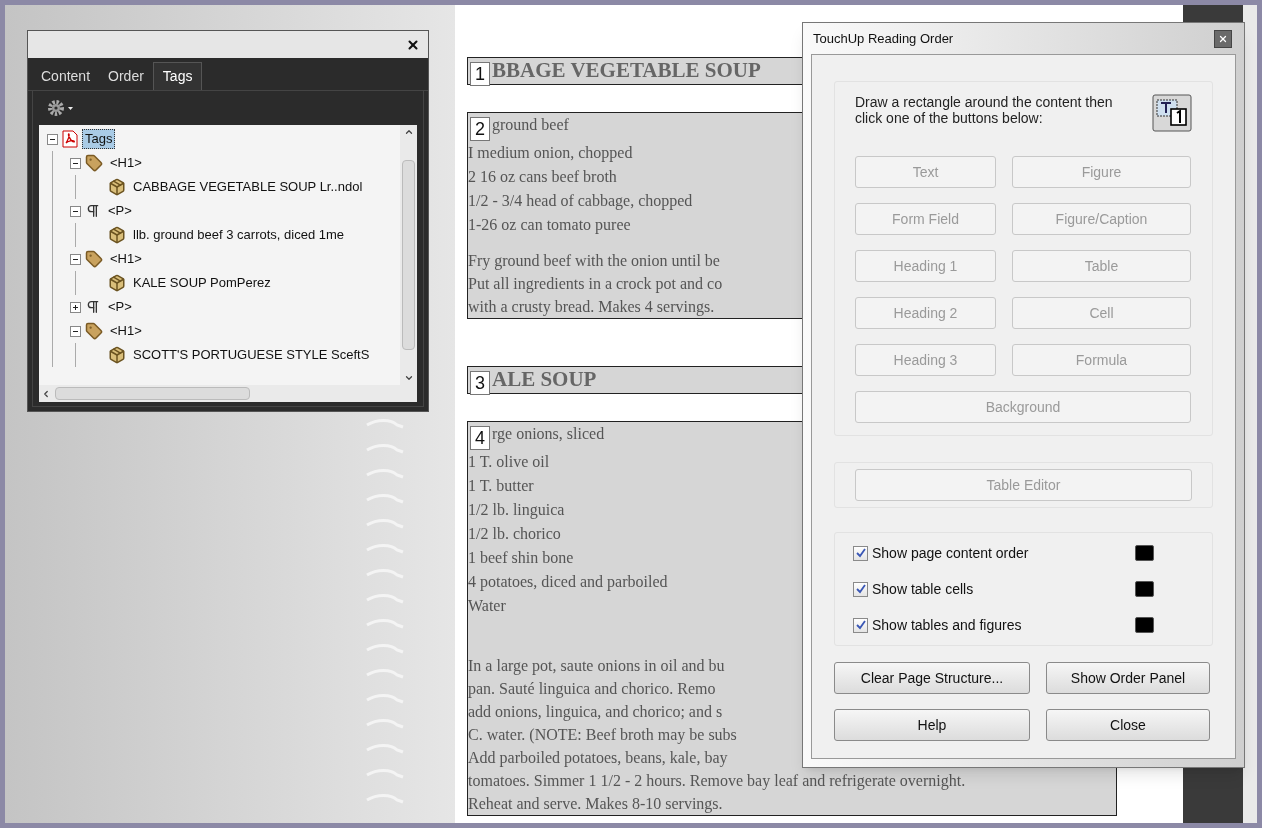 The height and width of the screenshot is (828, 1262). What do you see at coordinates (487, 606) in the screenshot?
I see `recipe-line: Water` at bounding box center [487, 606].